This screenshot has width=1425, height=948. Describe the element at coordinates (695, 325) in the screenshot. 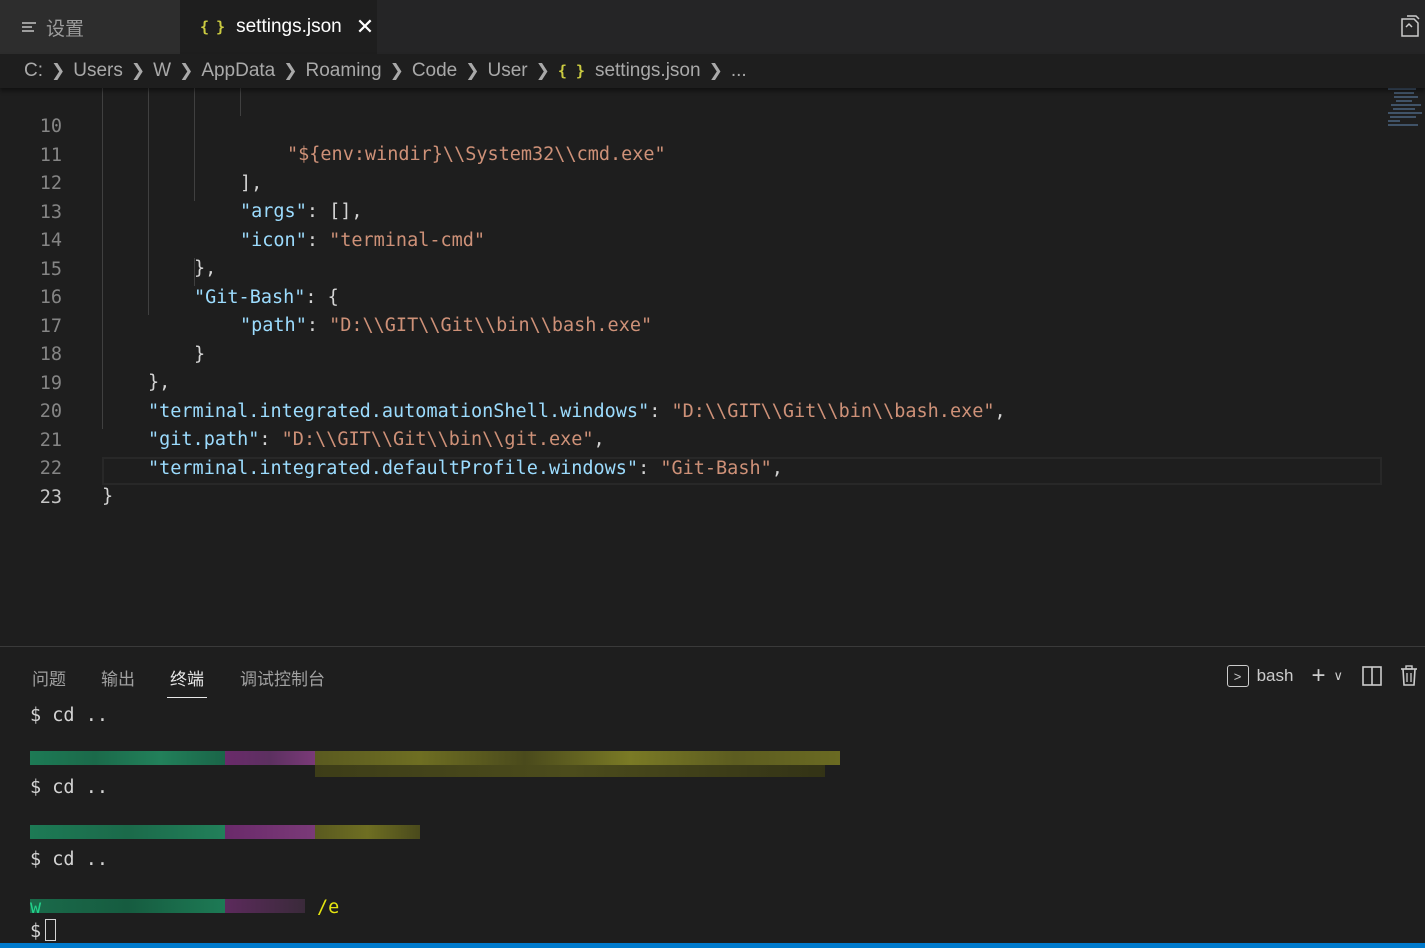

I see `code-line: 17 }` at that location.